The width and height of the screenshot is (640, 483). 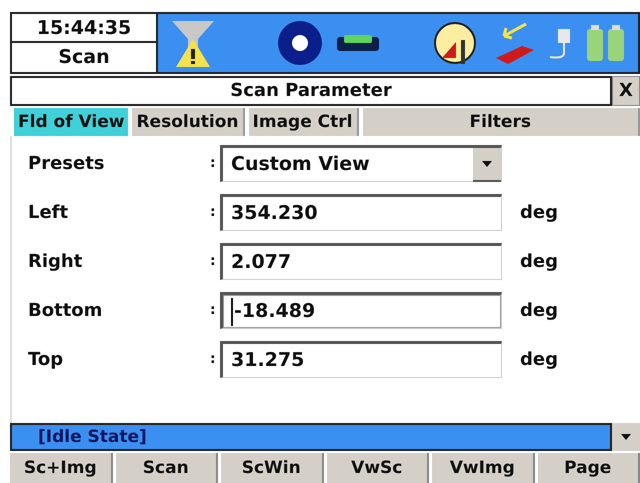 I want to click on caret-down-icon, so click(x=626, y=437).